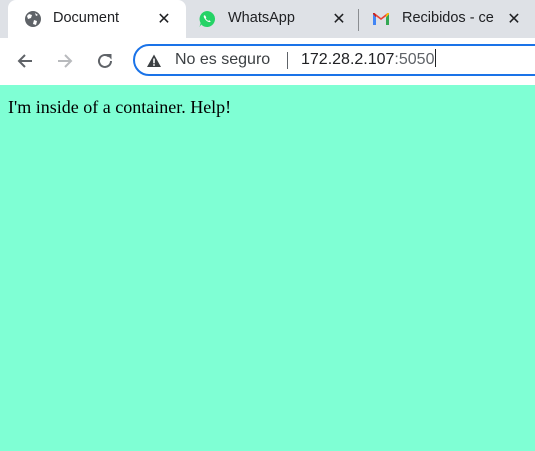 This screenshot has height=451, width=535. Describe the element at coordinates (381, 19) in the screenshot. I see `gmail-icon` at that location.